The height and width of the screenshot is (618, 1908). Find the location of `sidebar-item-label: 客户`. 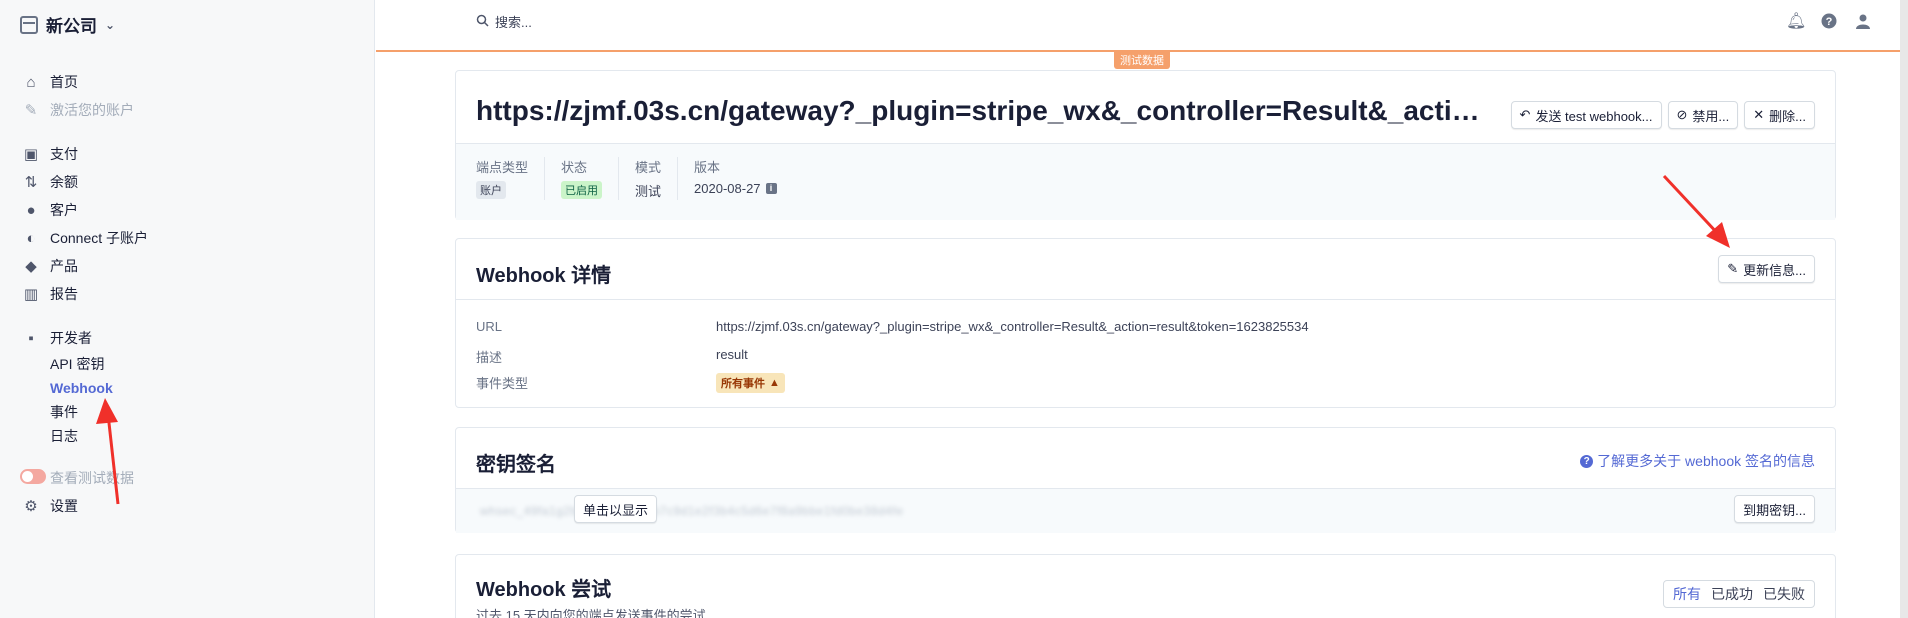

sidebar-item-label: 客户 is located at coordinates (64, 210).